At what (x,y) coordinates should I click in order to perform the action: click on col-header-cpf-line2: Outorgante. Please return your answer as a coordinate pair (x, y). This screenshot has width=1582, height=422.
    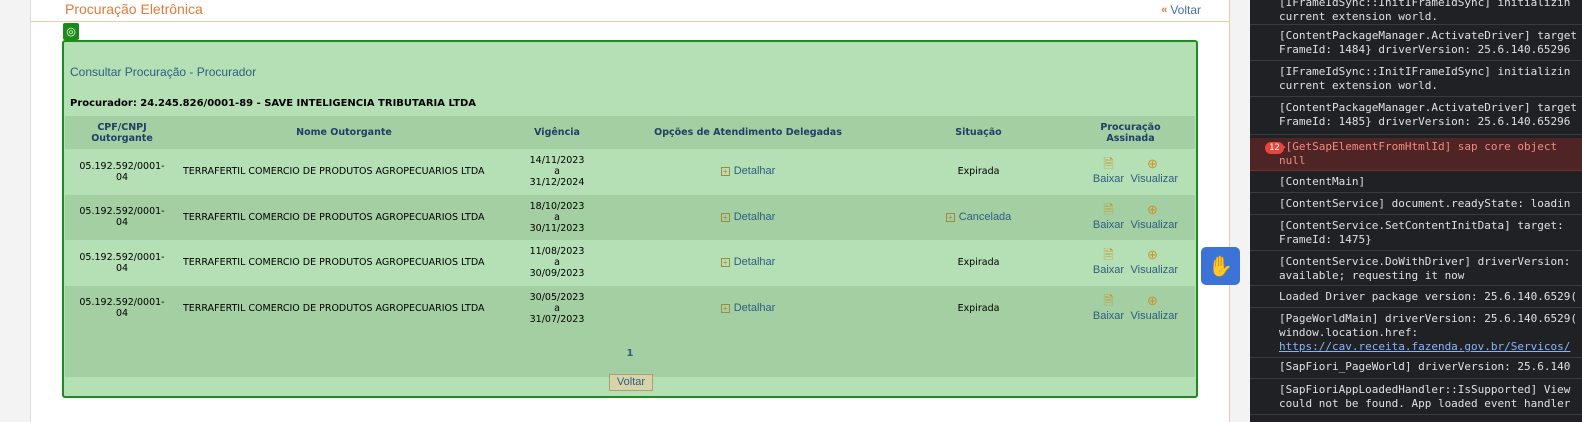
    Looking at the image, I should click on (122, 138).